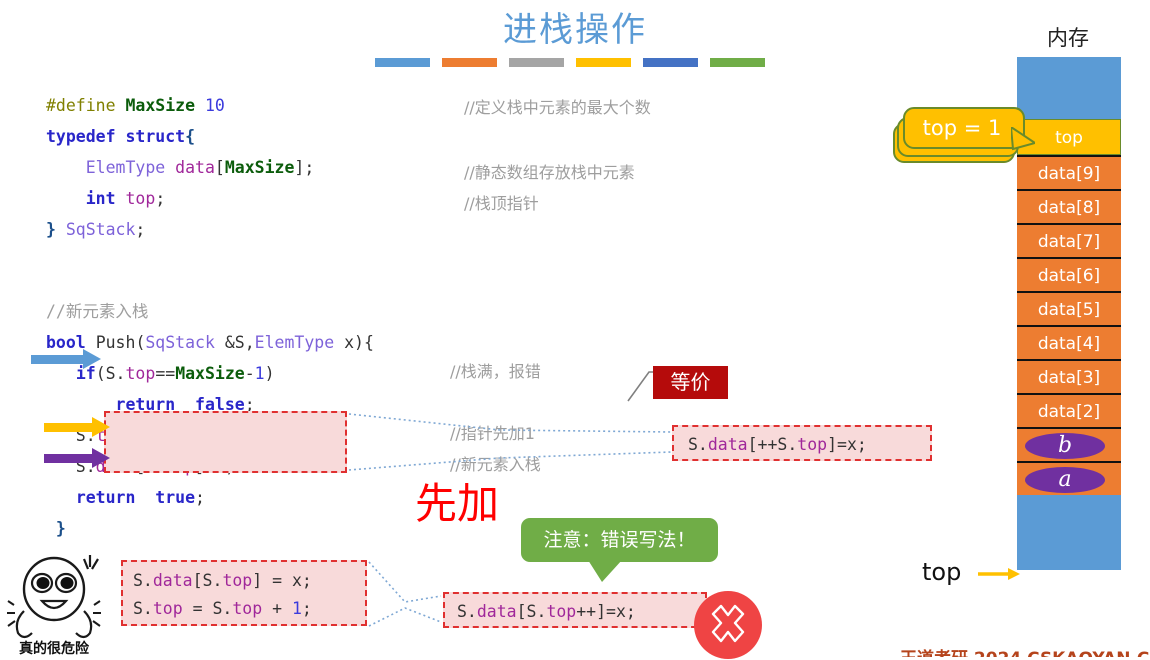 This screenshot has width=1150, height=660. I want to click on memory-cell-value: b, so click(1065, 446).